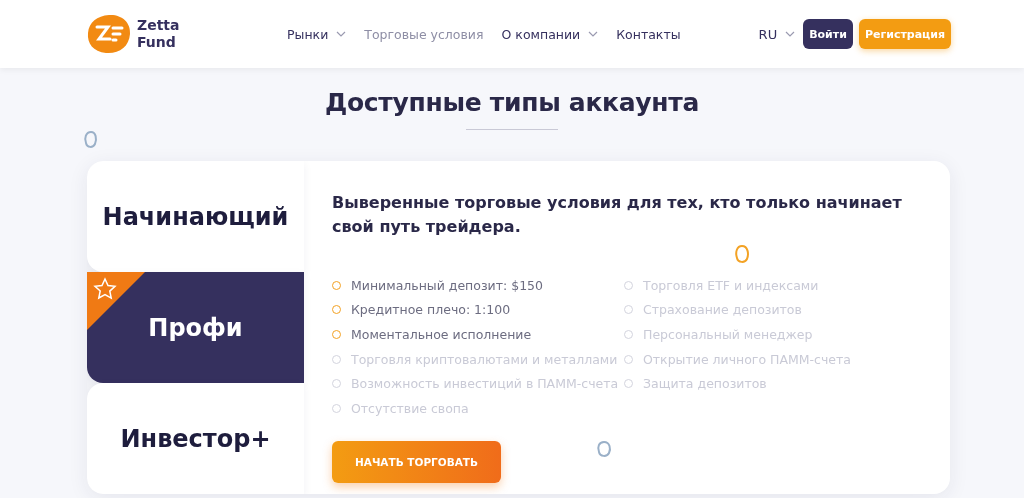 The image size is (1024, 498). What do you see at coordinates (478, 310) in the screenshot?
I see `feature-item: Кредитное плечо: 1:100` at bounding box center [478, 310].